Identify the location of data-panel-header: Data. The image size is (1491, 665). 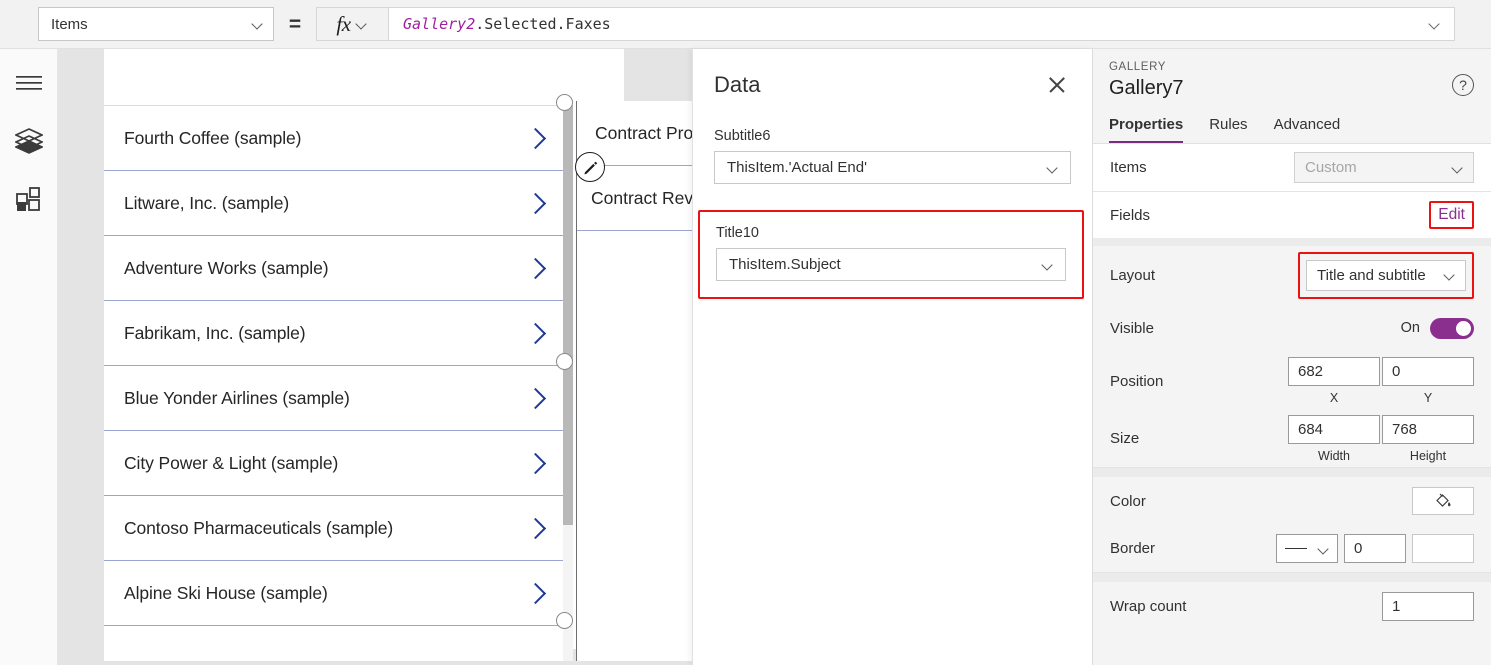
(892, 73).